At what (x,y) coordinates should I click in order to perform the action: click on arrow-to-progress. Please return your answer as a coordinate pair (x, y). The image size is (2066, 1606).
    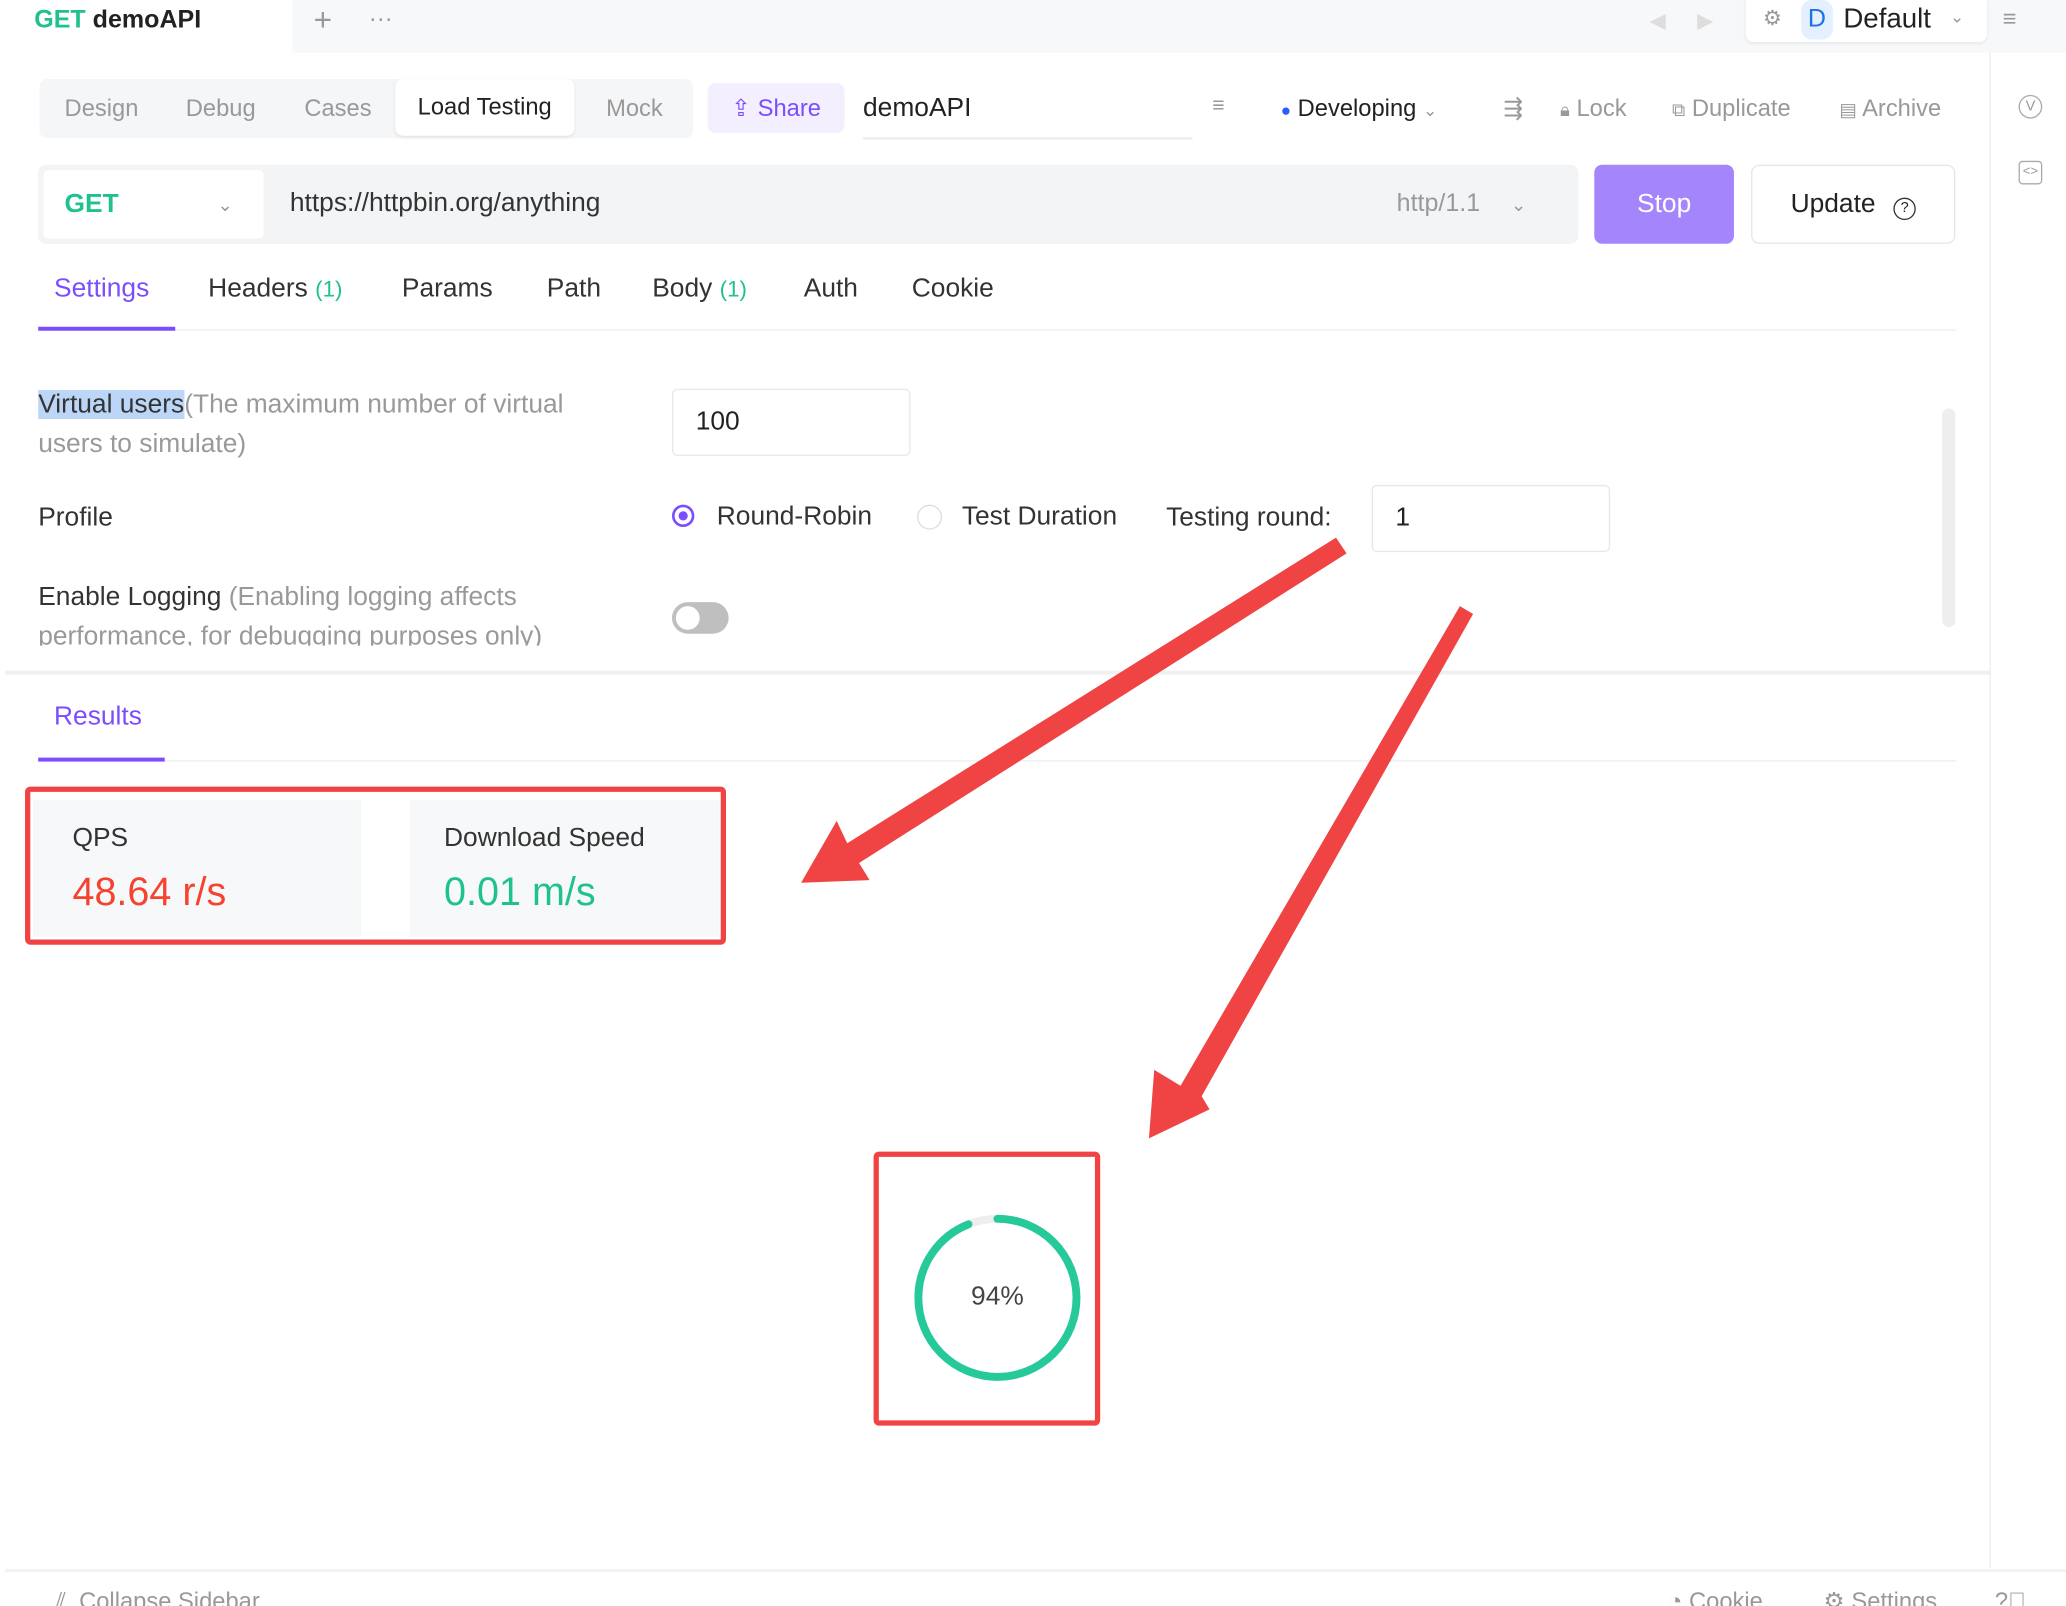
    Looking at the image, I should click on (1311, 872).